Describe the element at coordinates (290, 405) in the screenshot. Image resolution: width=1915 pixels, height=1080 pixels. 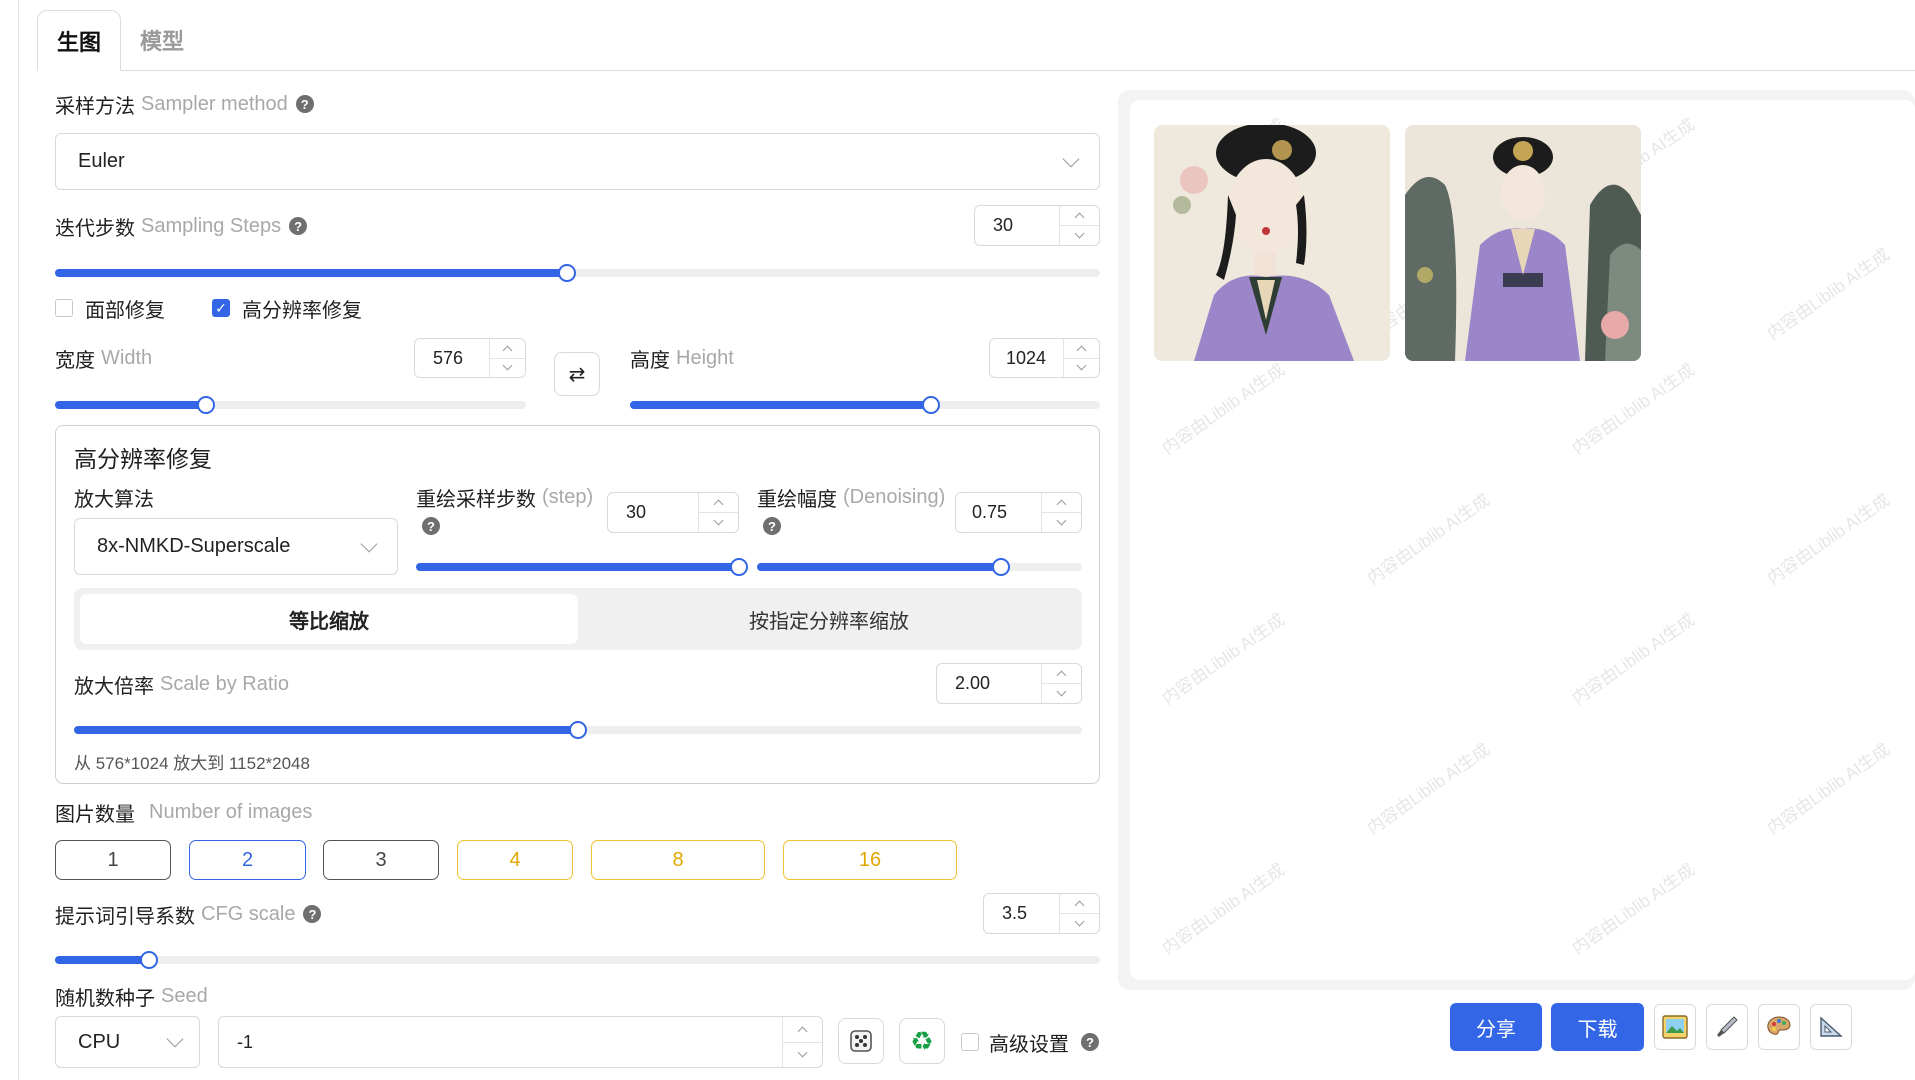
I see `width-slider` at that location.